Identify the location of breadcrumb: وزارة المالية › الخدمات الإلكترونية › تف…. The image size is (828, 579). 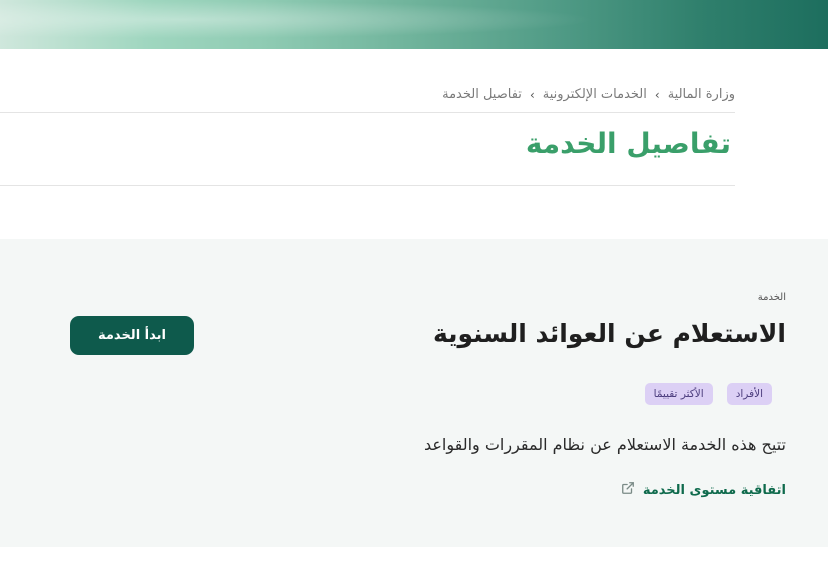
(588, 94).